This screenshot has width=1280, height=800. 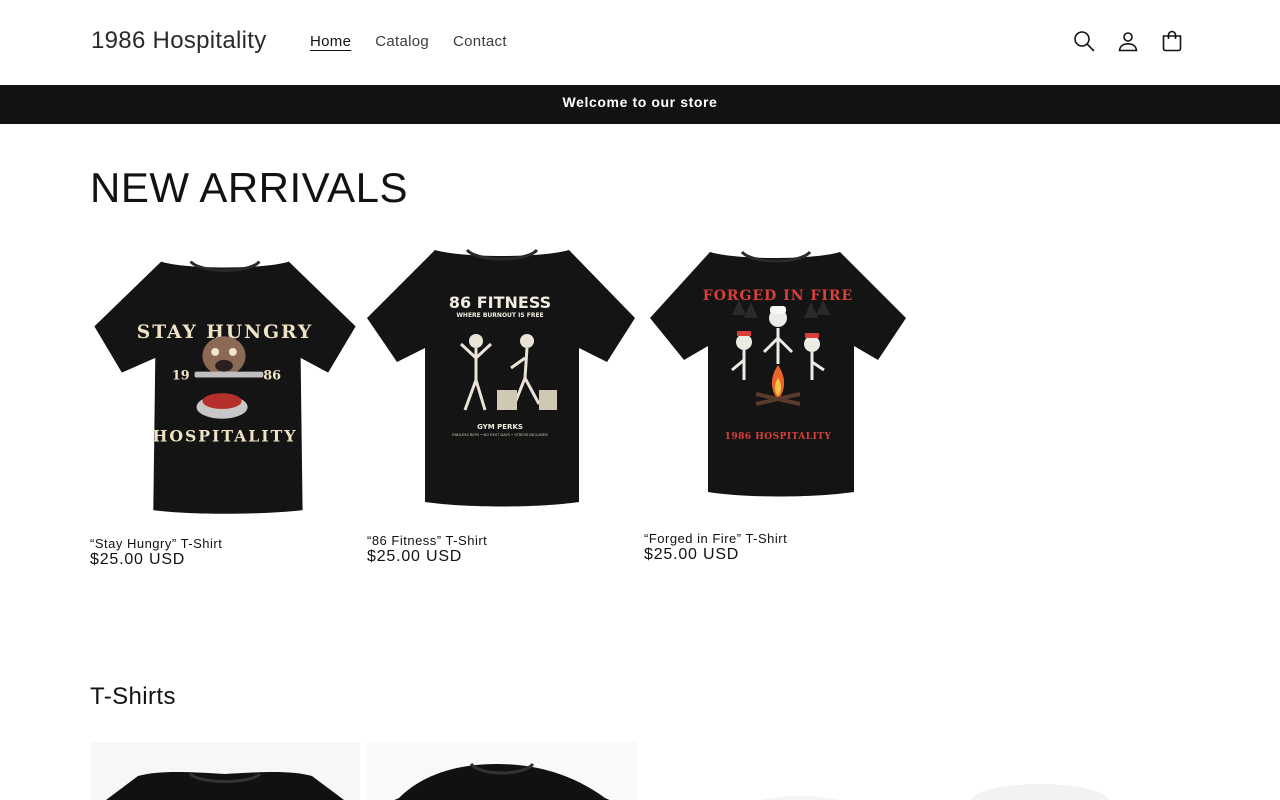 What do you see at coordinates (1084, 41) in the screenshot?
I see `search-icon` at bounding box center [1084, 41].